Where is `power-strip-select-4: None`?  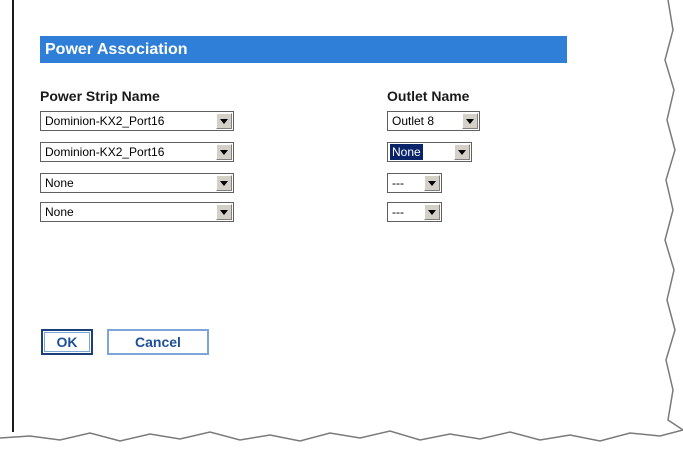 power-strip-select-4: None is located at coordinates (137, 212).